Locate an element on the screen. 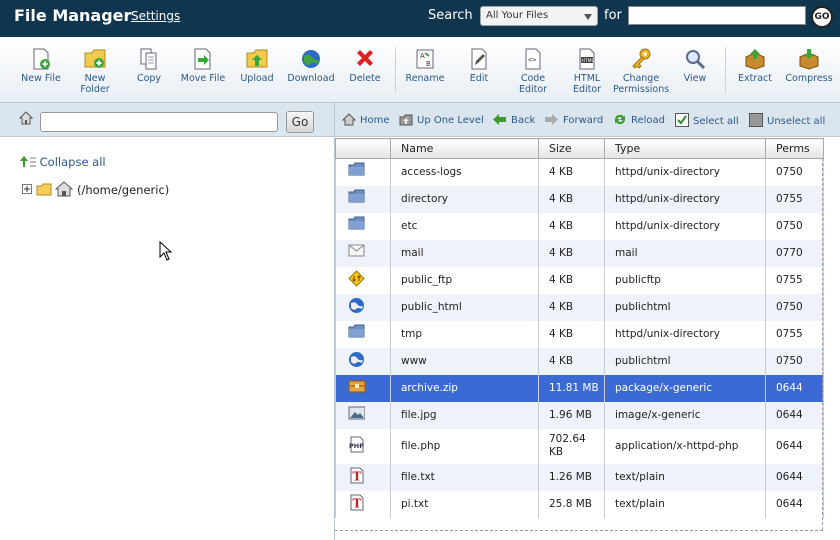 The image size is (840, 540). file-name-cell: tmp is located at coordinates (464, 334).